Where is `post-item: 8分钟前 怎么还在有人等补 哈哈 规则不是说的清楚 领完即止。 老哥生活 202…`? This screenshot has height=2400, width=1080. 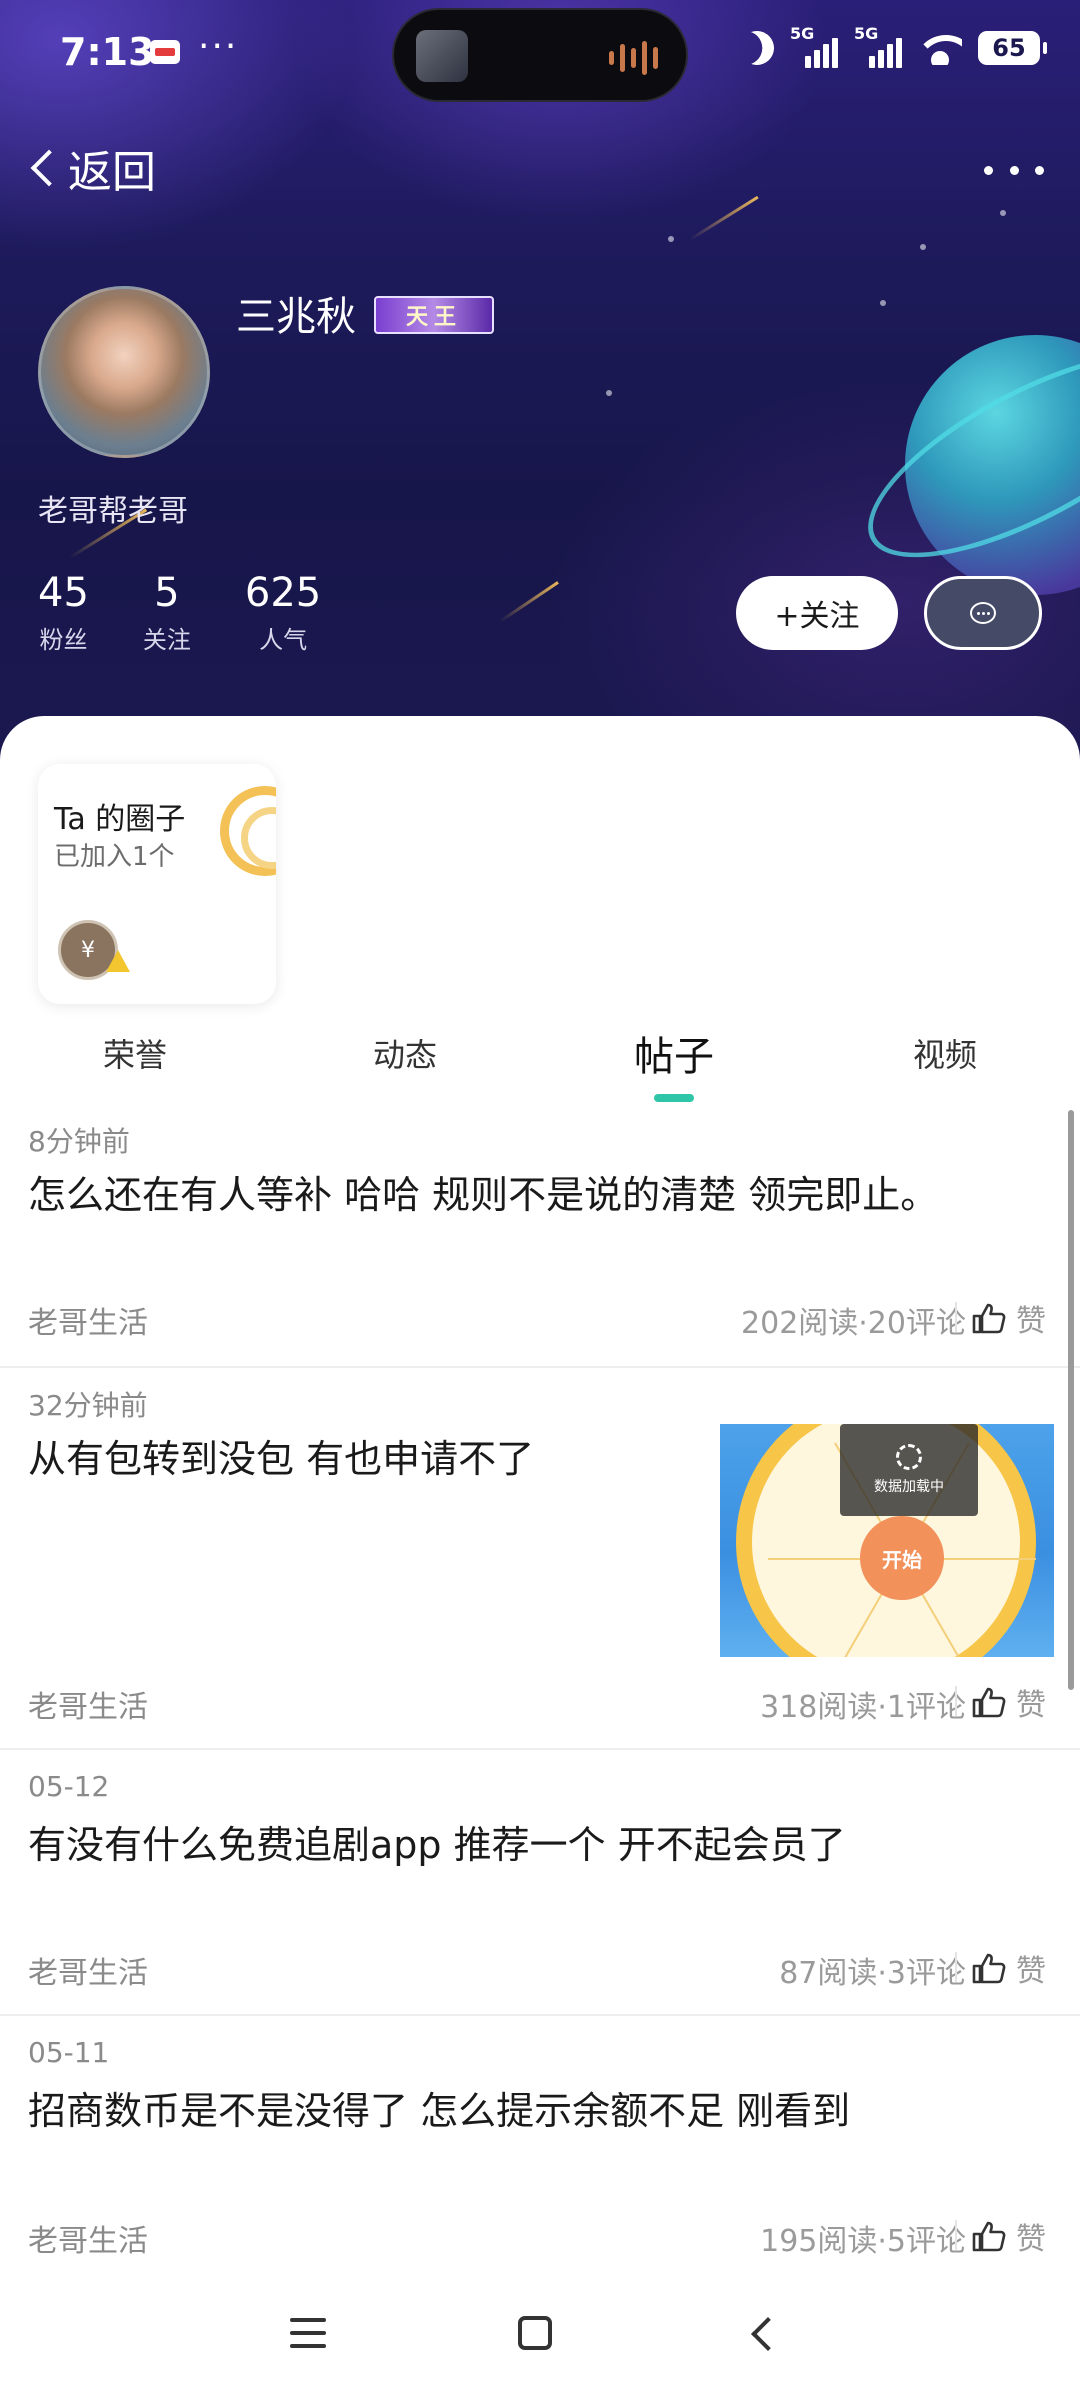 post-item: 8分钟前 怎么还在有人等补 哈哈 规则不是说的清楚 领完即止。 老哥生活 202… is located at coordinates (540, 1238).